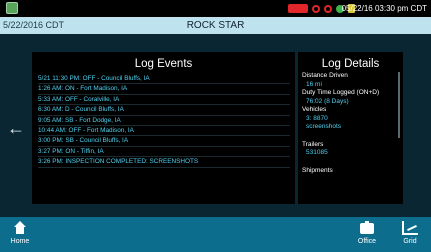 This screenshot has width=431, height=252. I want to click on bottom-nav-bar: Home Office Grid, so click(215, 234).